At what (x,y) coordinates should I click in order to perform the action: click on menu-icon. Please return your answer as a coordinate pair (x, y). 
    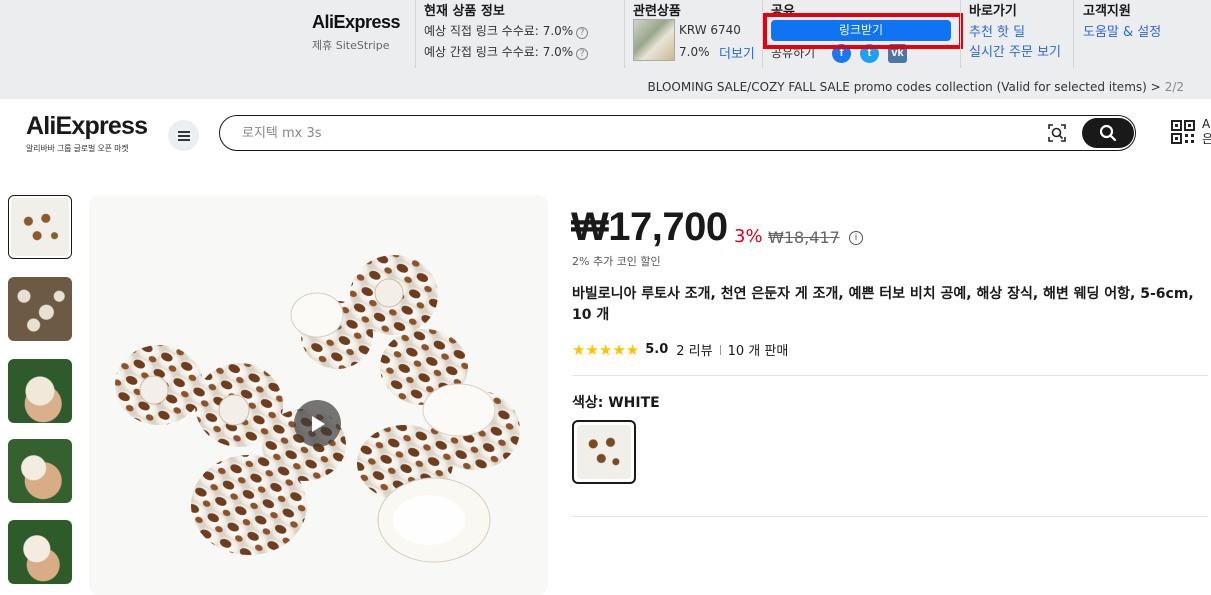
    Looking at the image, I should click on (183, 135).